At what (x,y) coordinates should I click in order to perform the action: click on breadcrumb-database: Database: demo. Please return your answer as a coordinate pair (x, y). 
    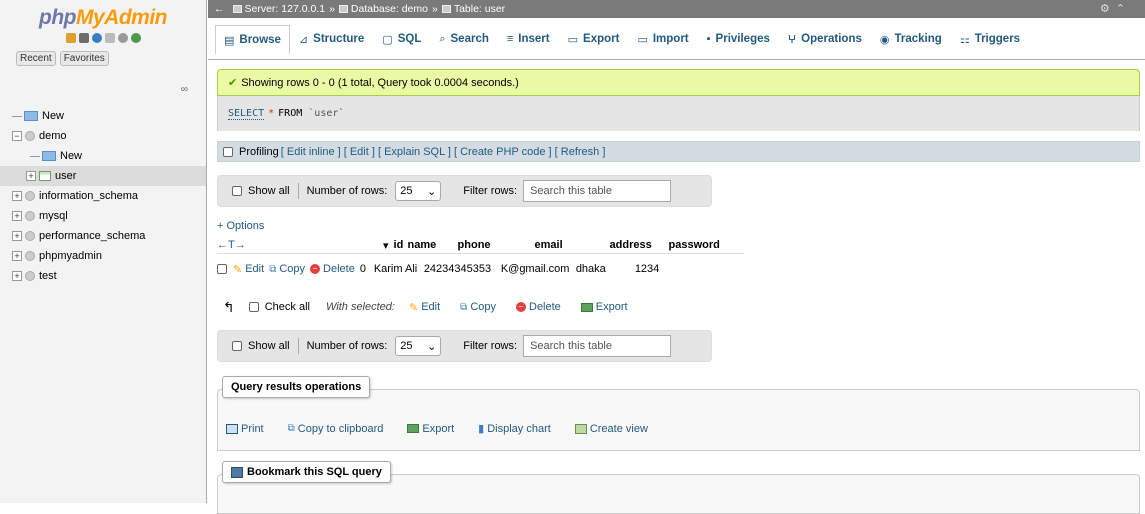
    Looking at the image, I should click on (383, 9).